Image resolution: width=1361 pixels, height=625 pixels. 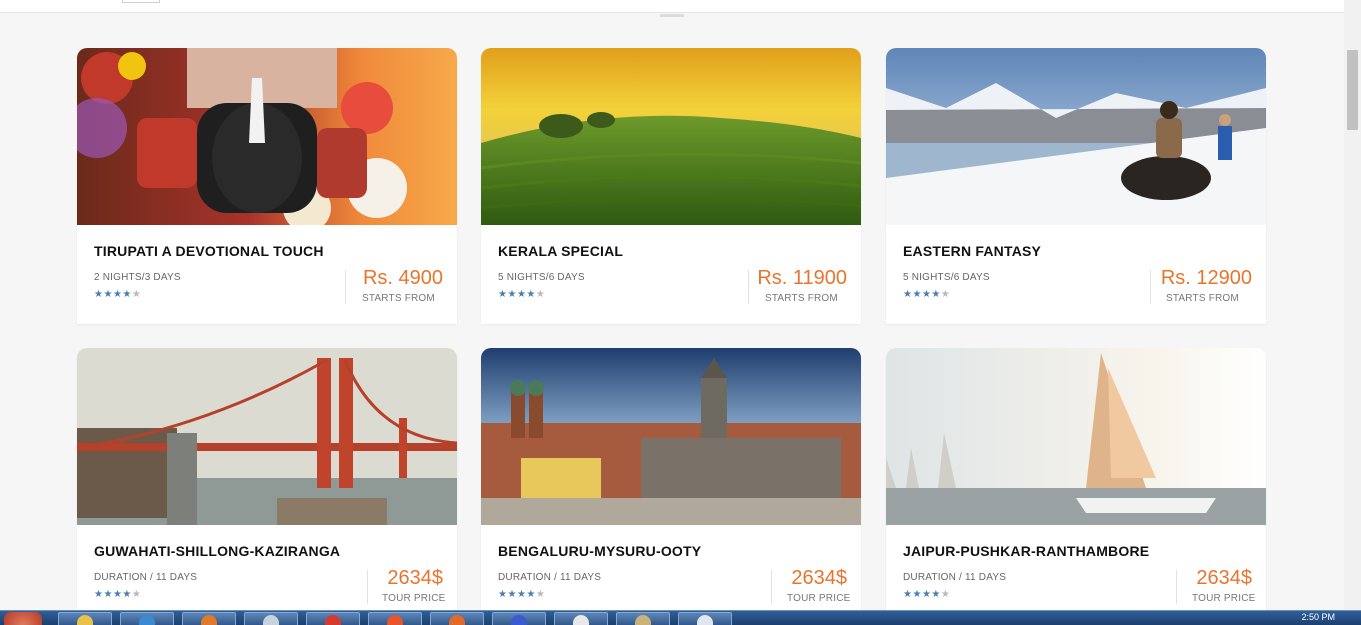 I want to click on taskbar-browser-button, so click(x=147, y=618).